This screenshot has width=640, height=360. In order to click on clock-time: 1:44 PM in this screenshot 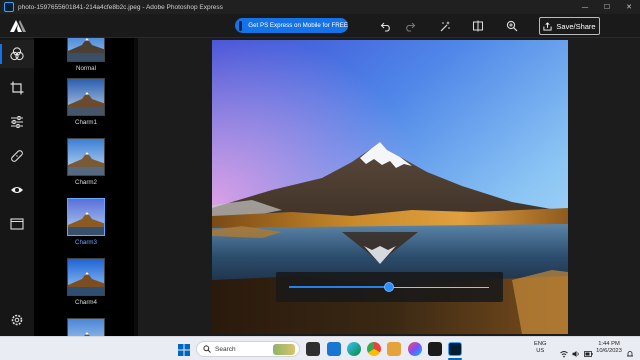, I will do `click(609, 344)`.